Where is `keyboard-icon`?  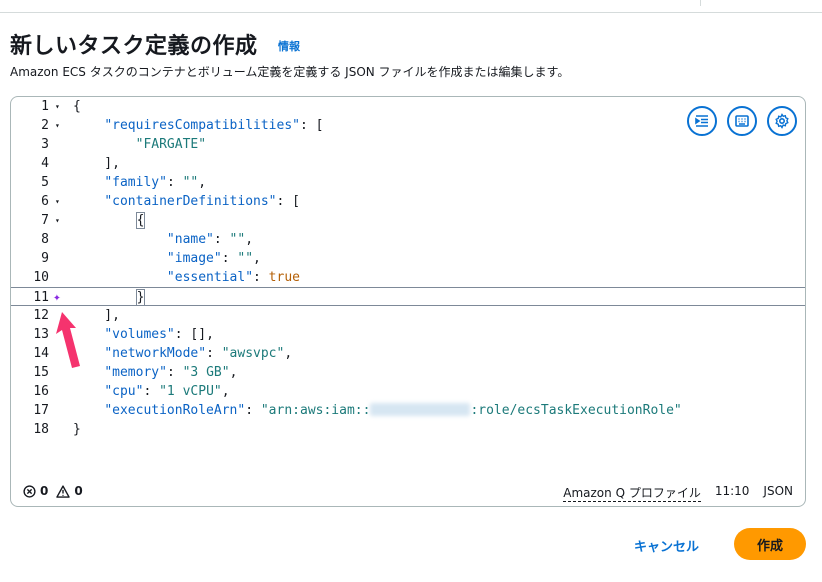 keyboard-icon is located at coordinates (742, 121).